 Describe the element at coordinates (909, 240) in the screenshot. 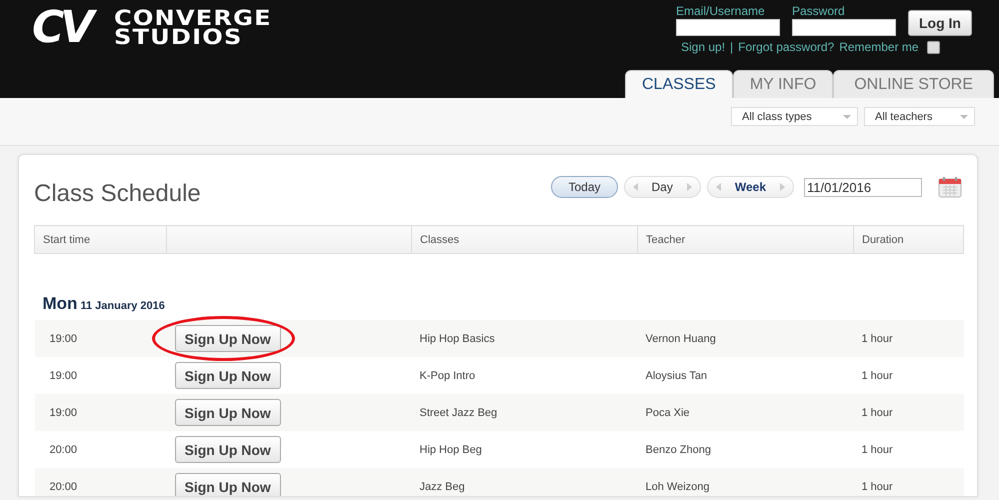

I see `column-header: Duration` at that location.